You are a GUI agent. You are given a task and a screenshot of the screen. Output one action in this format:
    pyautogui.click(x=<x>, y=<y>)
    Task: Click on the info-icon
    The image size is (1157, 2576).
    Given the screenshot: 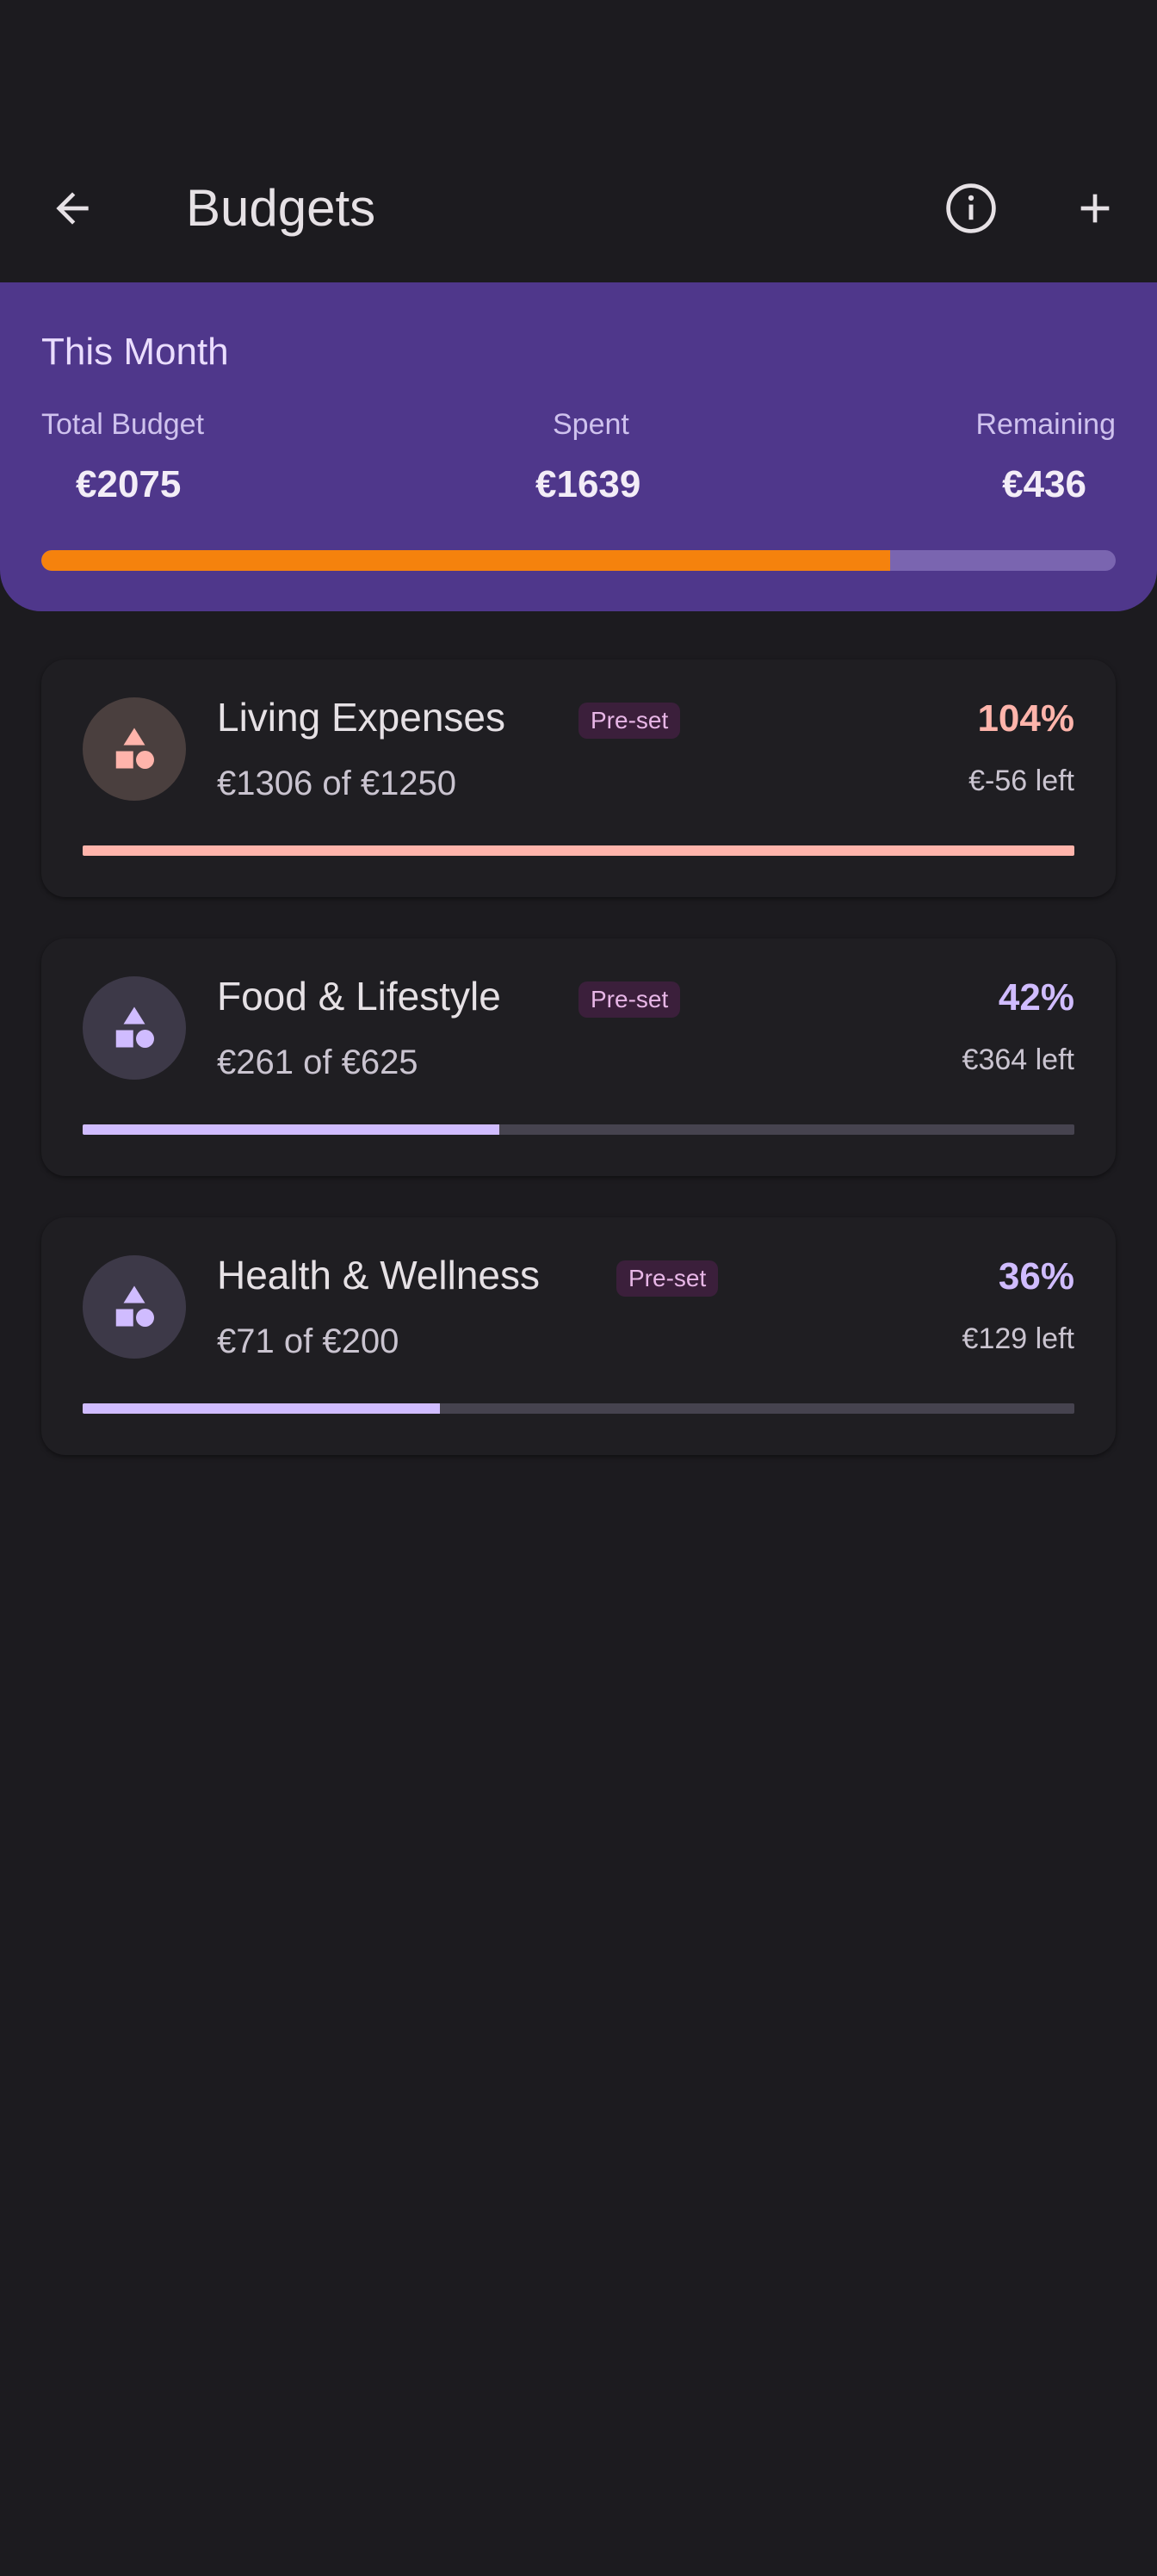 What is the action you would take?
    pyautogui.click(x=971, y=208)
    